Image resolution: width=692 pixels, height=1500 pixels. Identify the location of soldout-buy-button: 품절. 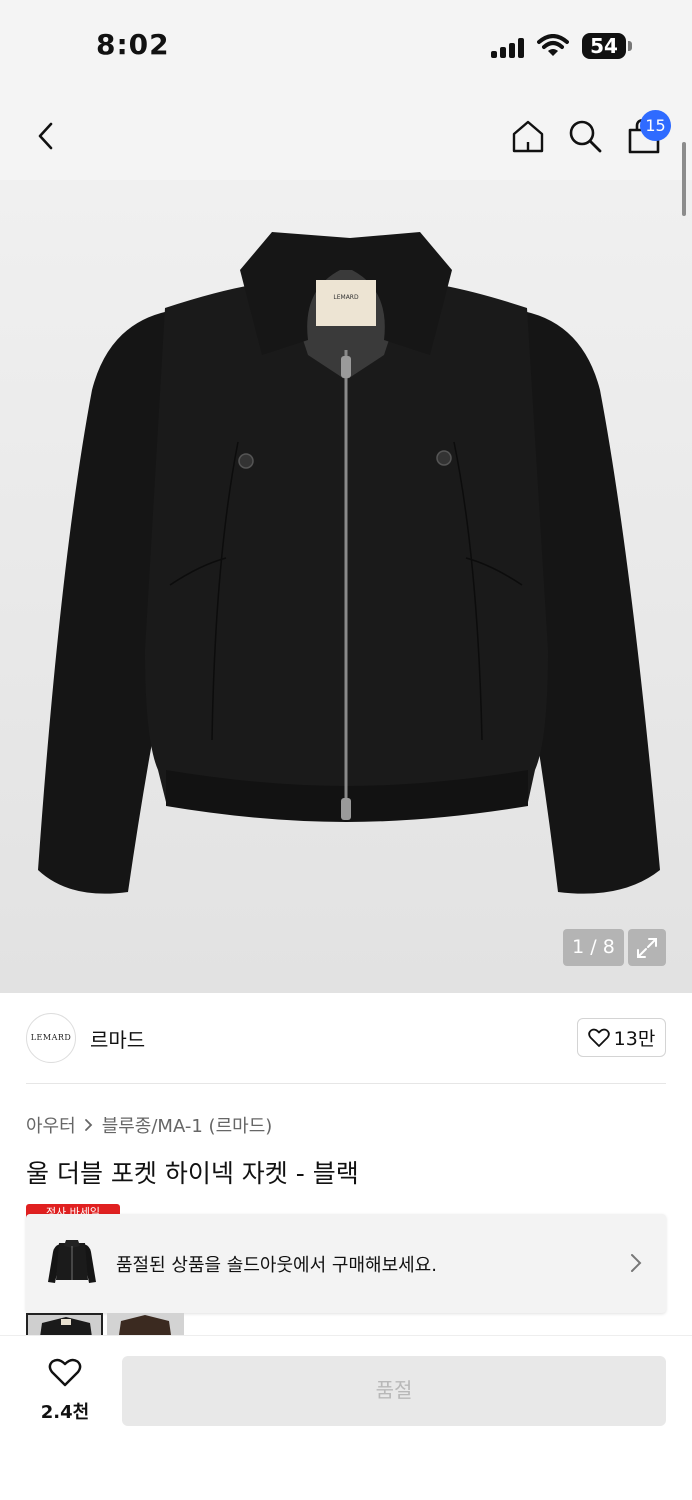
(394, 1391).